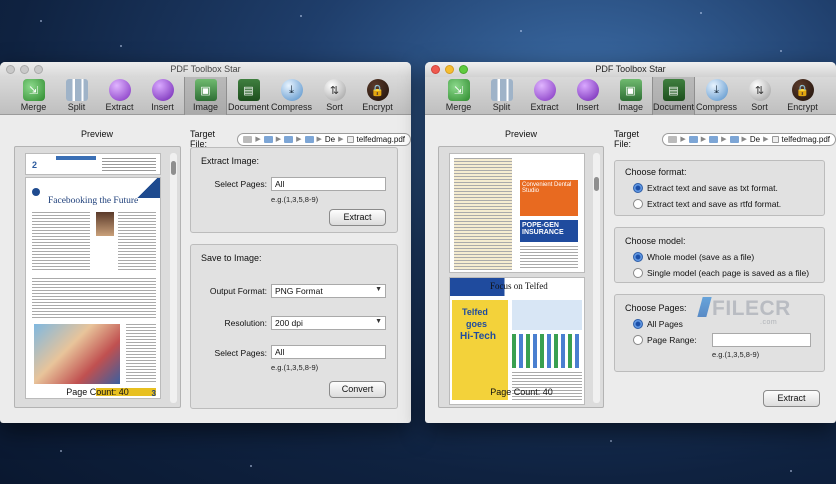 The height and width of the screenshot is (484, 836). What do you see at coordinates (378, 289) in the screenshot?
I see `dropdown-arrow-icon: ▼` at bounding box center [378, 289].